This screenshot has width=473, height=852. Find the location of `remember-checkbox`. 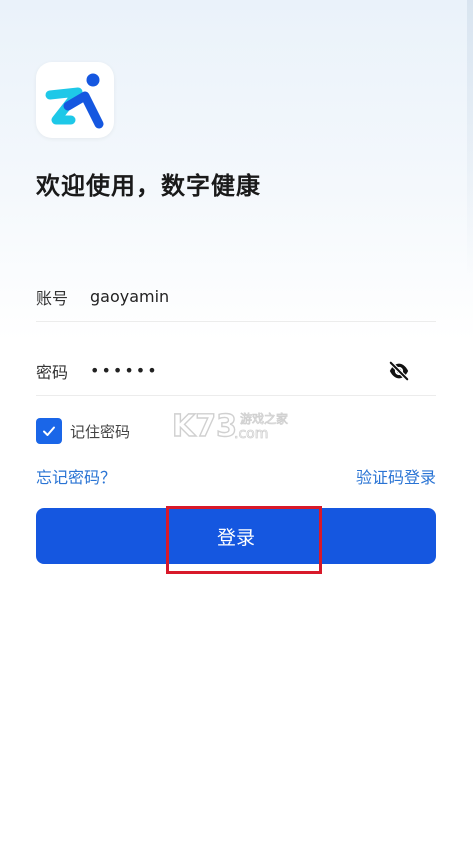

remember-checkbox is located at coordinates (49, 431).